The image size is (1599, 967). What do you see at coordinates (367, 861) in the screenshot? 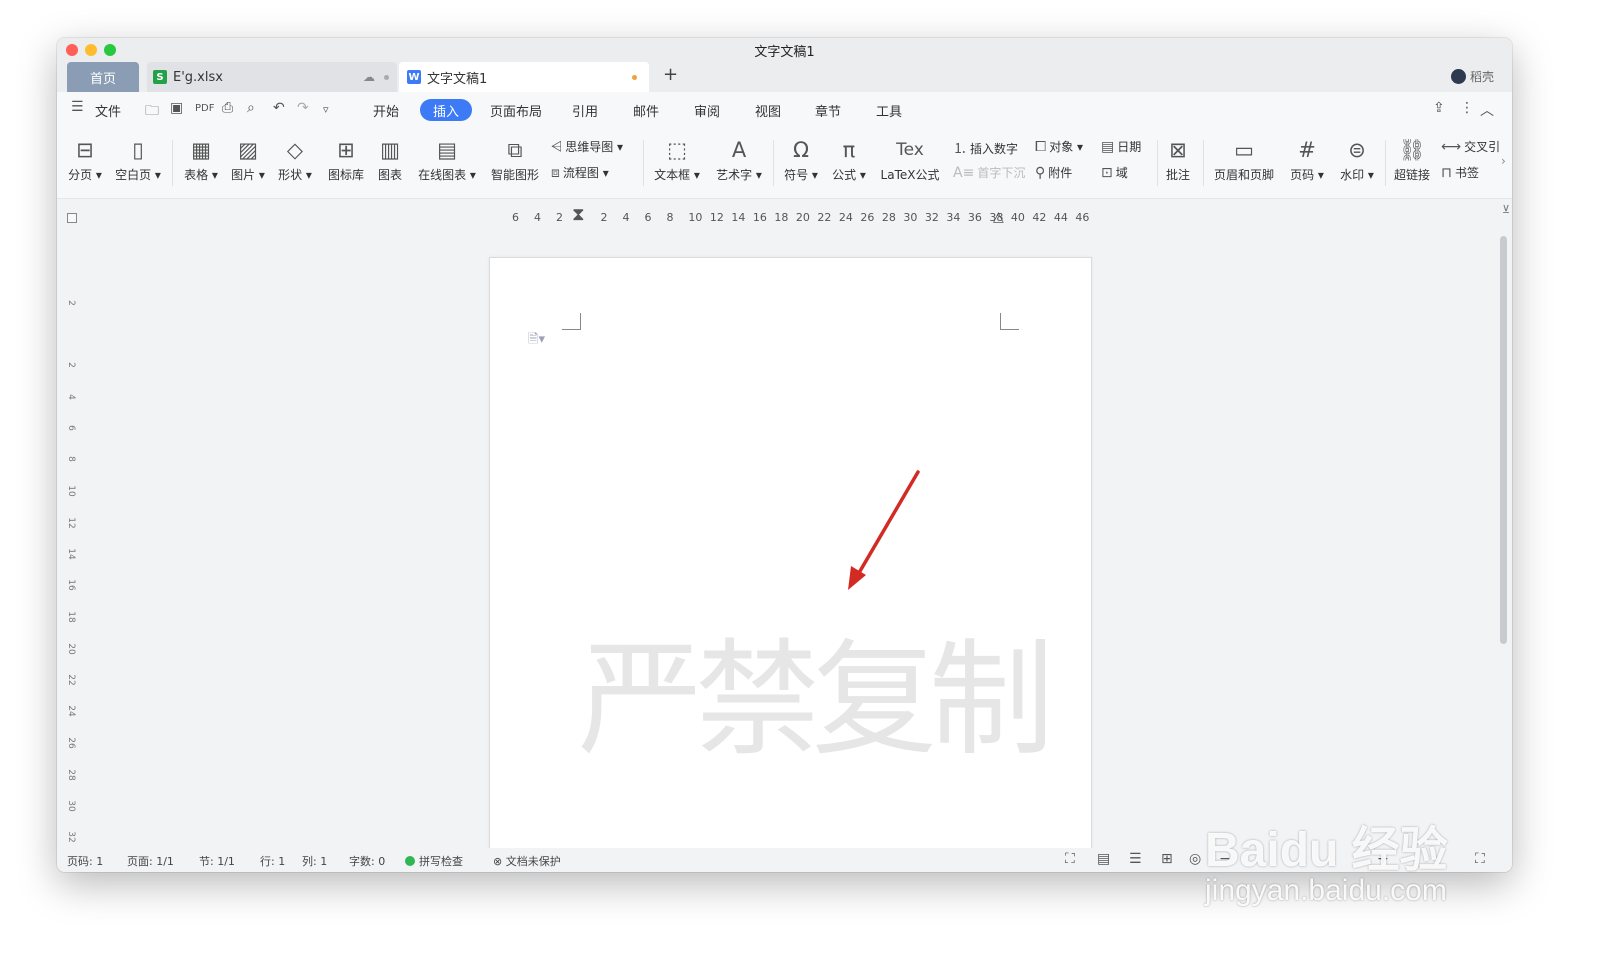
I see `status-word-count: 字数: 0` at bounding box center [367, 861].